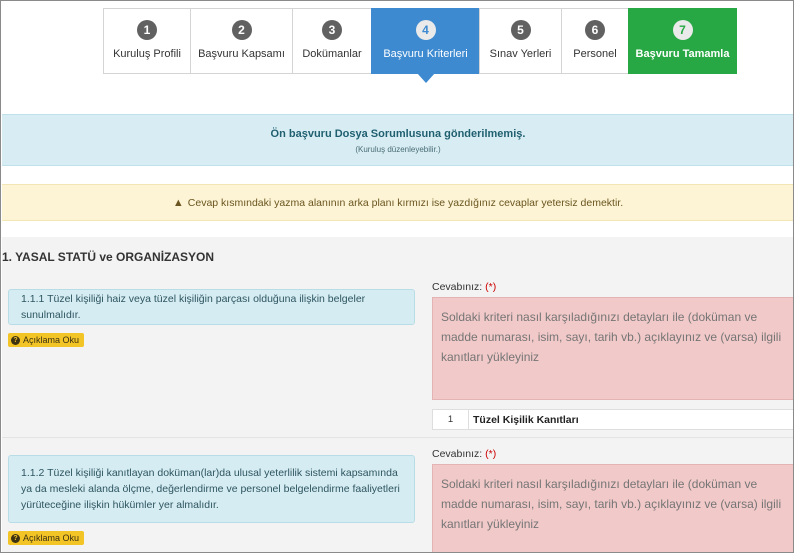  What do you see at coordinates (682, 30) in the screenshot?
I see `step-number: 7` at bounding box center [682, 30].